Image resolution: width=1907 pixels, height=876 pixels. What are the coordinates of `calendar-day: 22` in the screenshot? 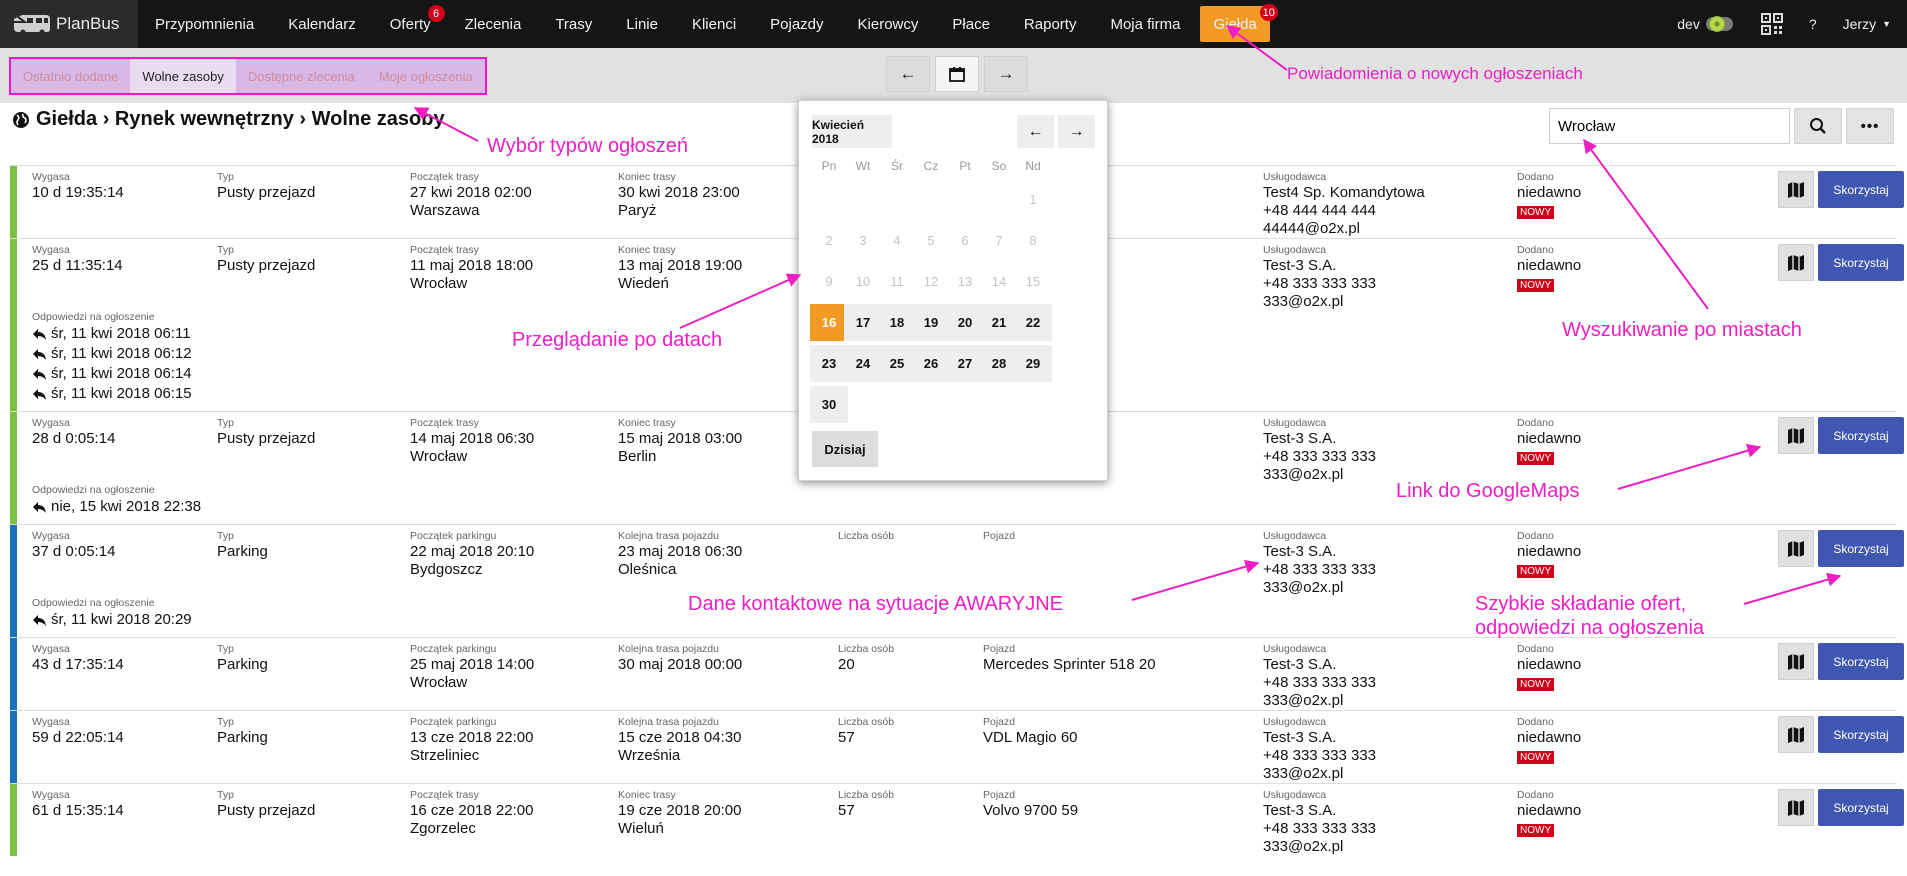 It's located at (1033, 322).